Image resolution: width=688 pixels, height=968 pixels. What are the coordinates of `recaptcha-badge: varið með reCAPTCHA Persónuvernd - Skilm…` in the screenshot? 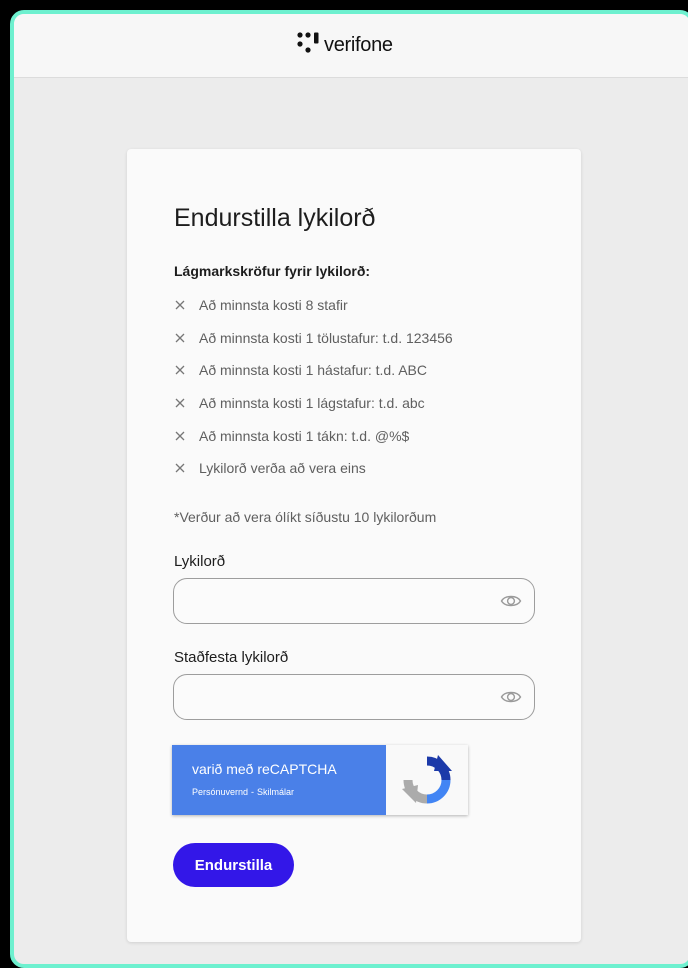 It's located at (320, 780).